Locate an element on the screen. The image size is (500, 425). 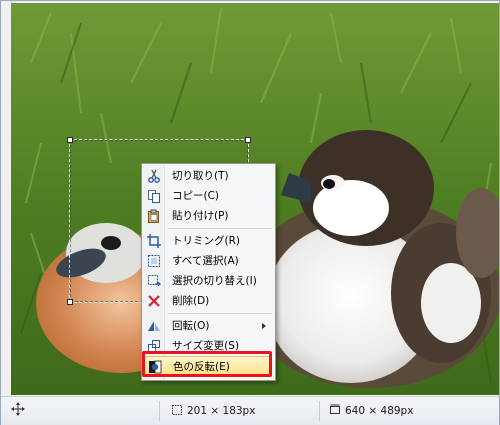
menu-item-crop: トリミング(R) is located at coordinates (208, 241).